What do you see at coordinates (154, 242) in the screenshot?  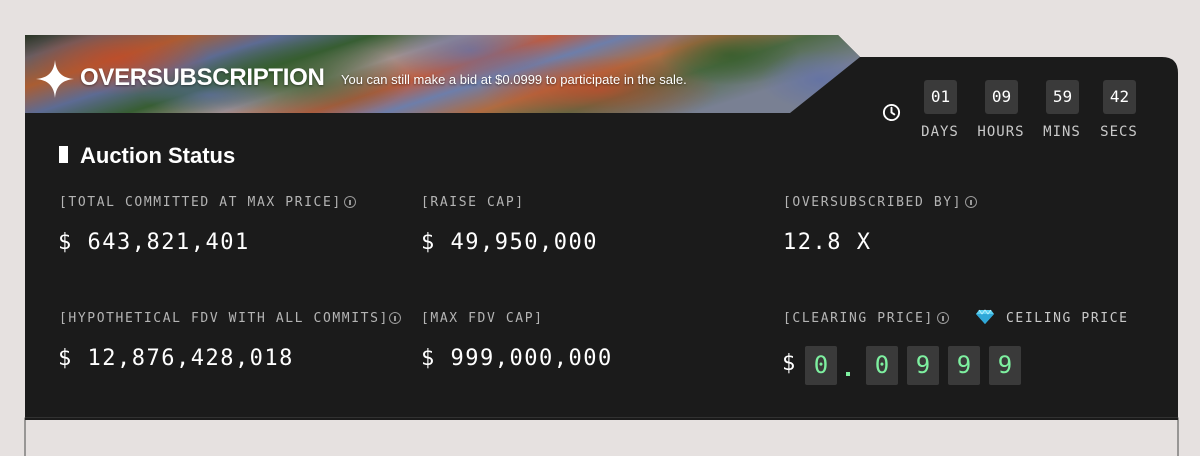 I see `total-committed-value: $ 643,821,401` at bounding box center [154, 242].